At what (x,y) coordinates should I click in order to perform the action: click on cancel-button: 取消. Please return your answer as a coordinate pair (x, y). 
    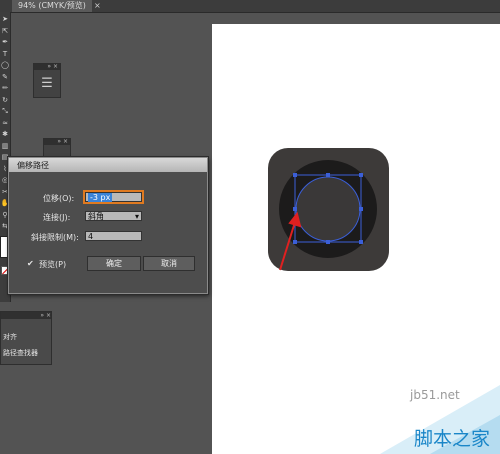
    Looking at the image, I should click on (169, 263).